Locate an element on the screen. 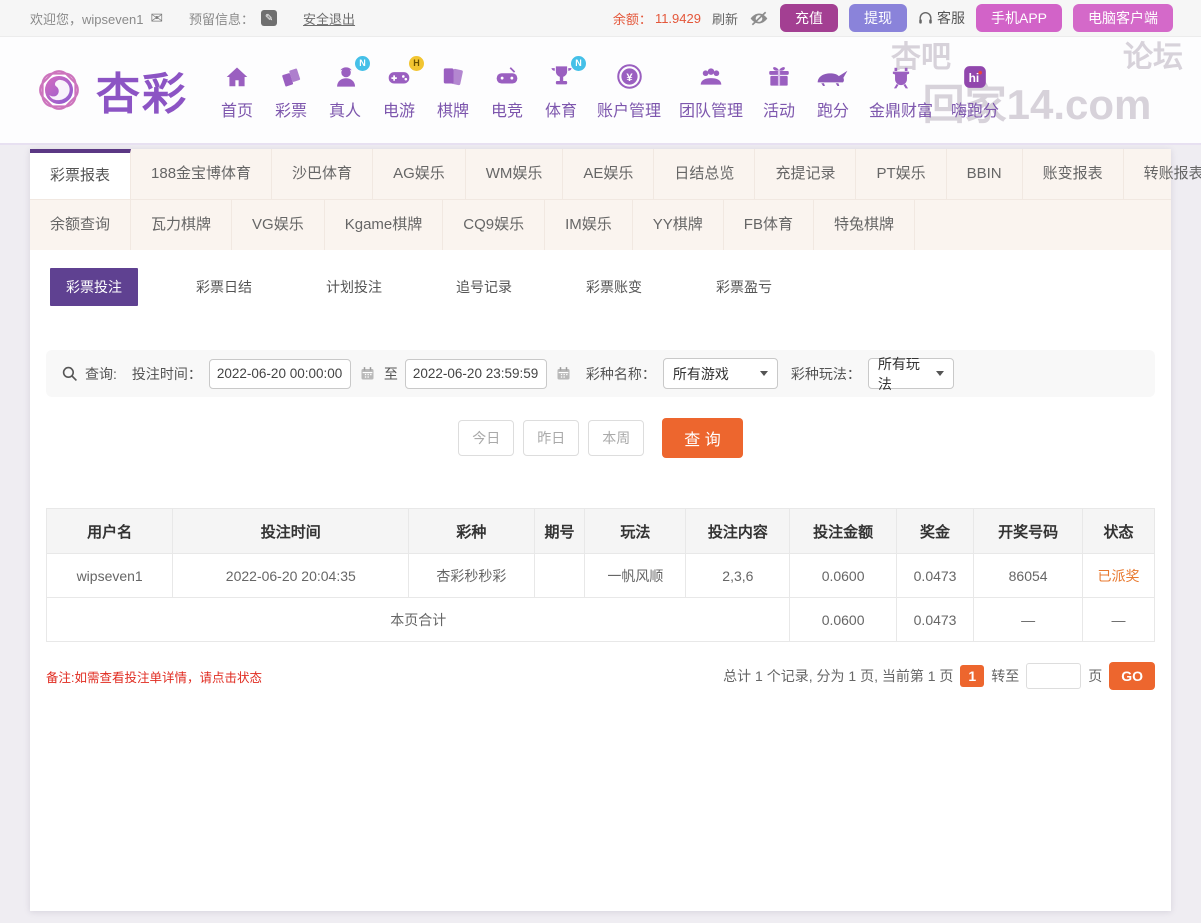 The width and height of the screenshot is (1201, 923). cell-play: 一帆风顺 is located at coordinates (635, 575).